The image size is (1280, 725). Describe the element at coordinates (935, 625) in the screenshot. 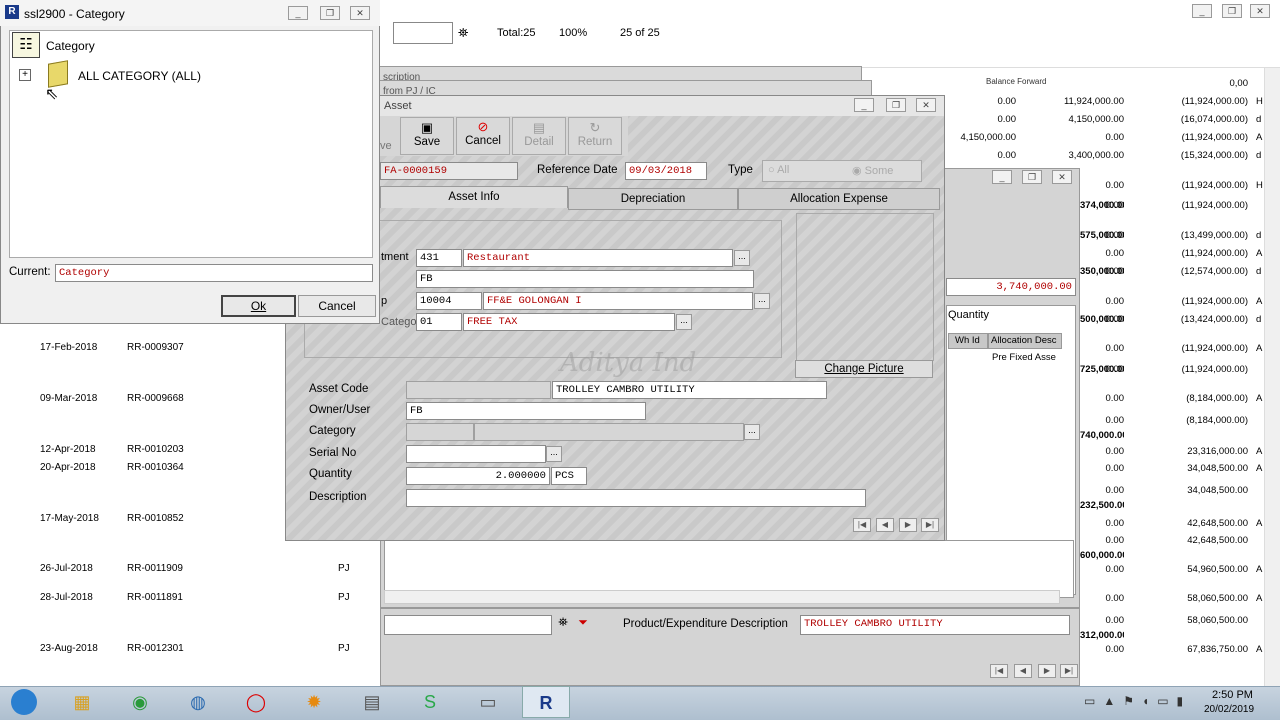

I see `product-desc-field: TROLLEY CAMBRO UTILITY` at that location.